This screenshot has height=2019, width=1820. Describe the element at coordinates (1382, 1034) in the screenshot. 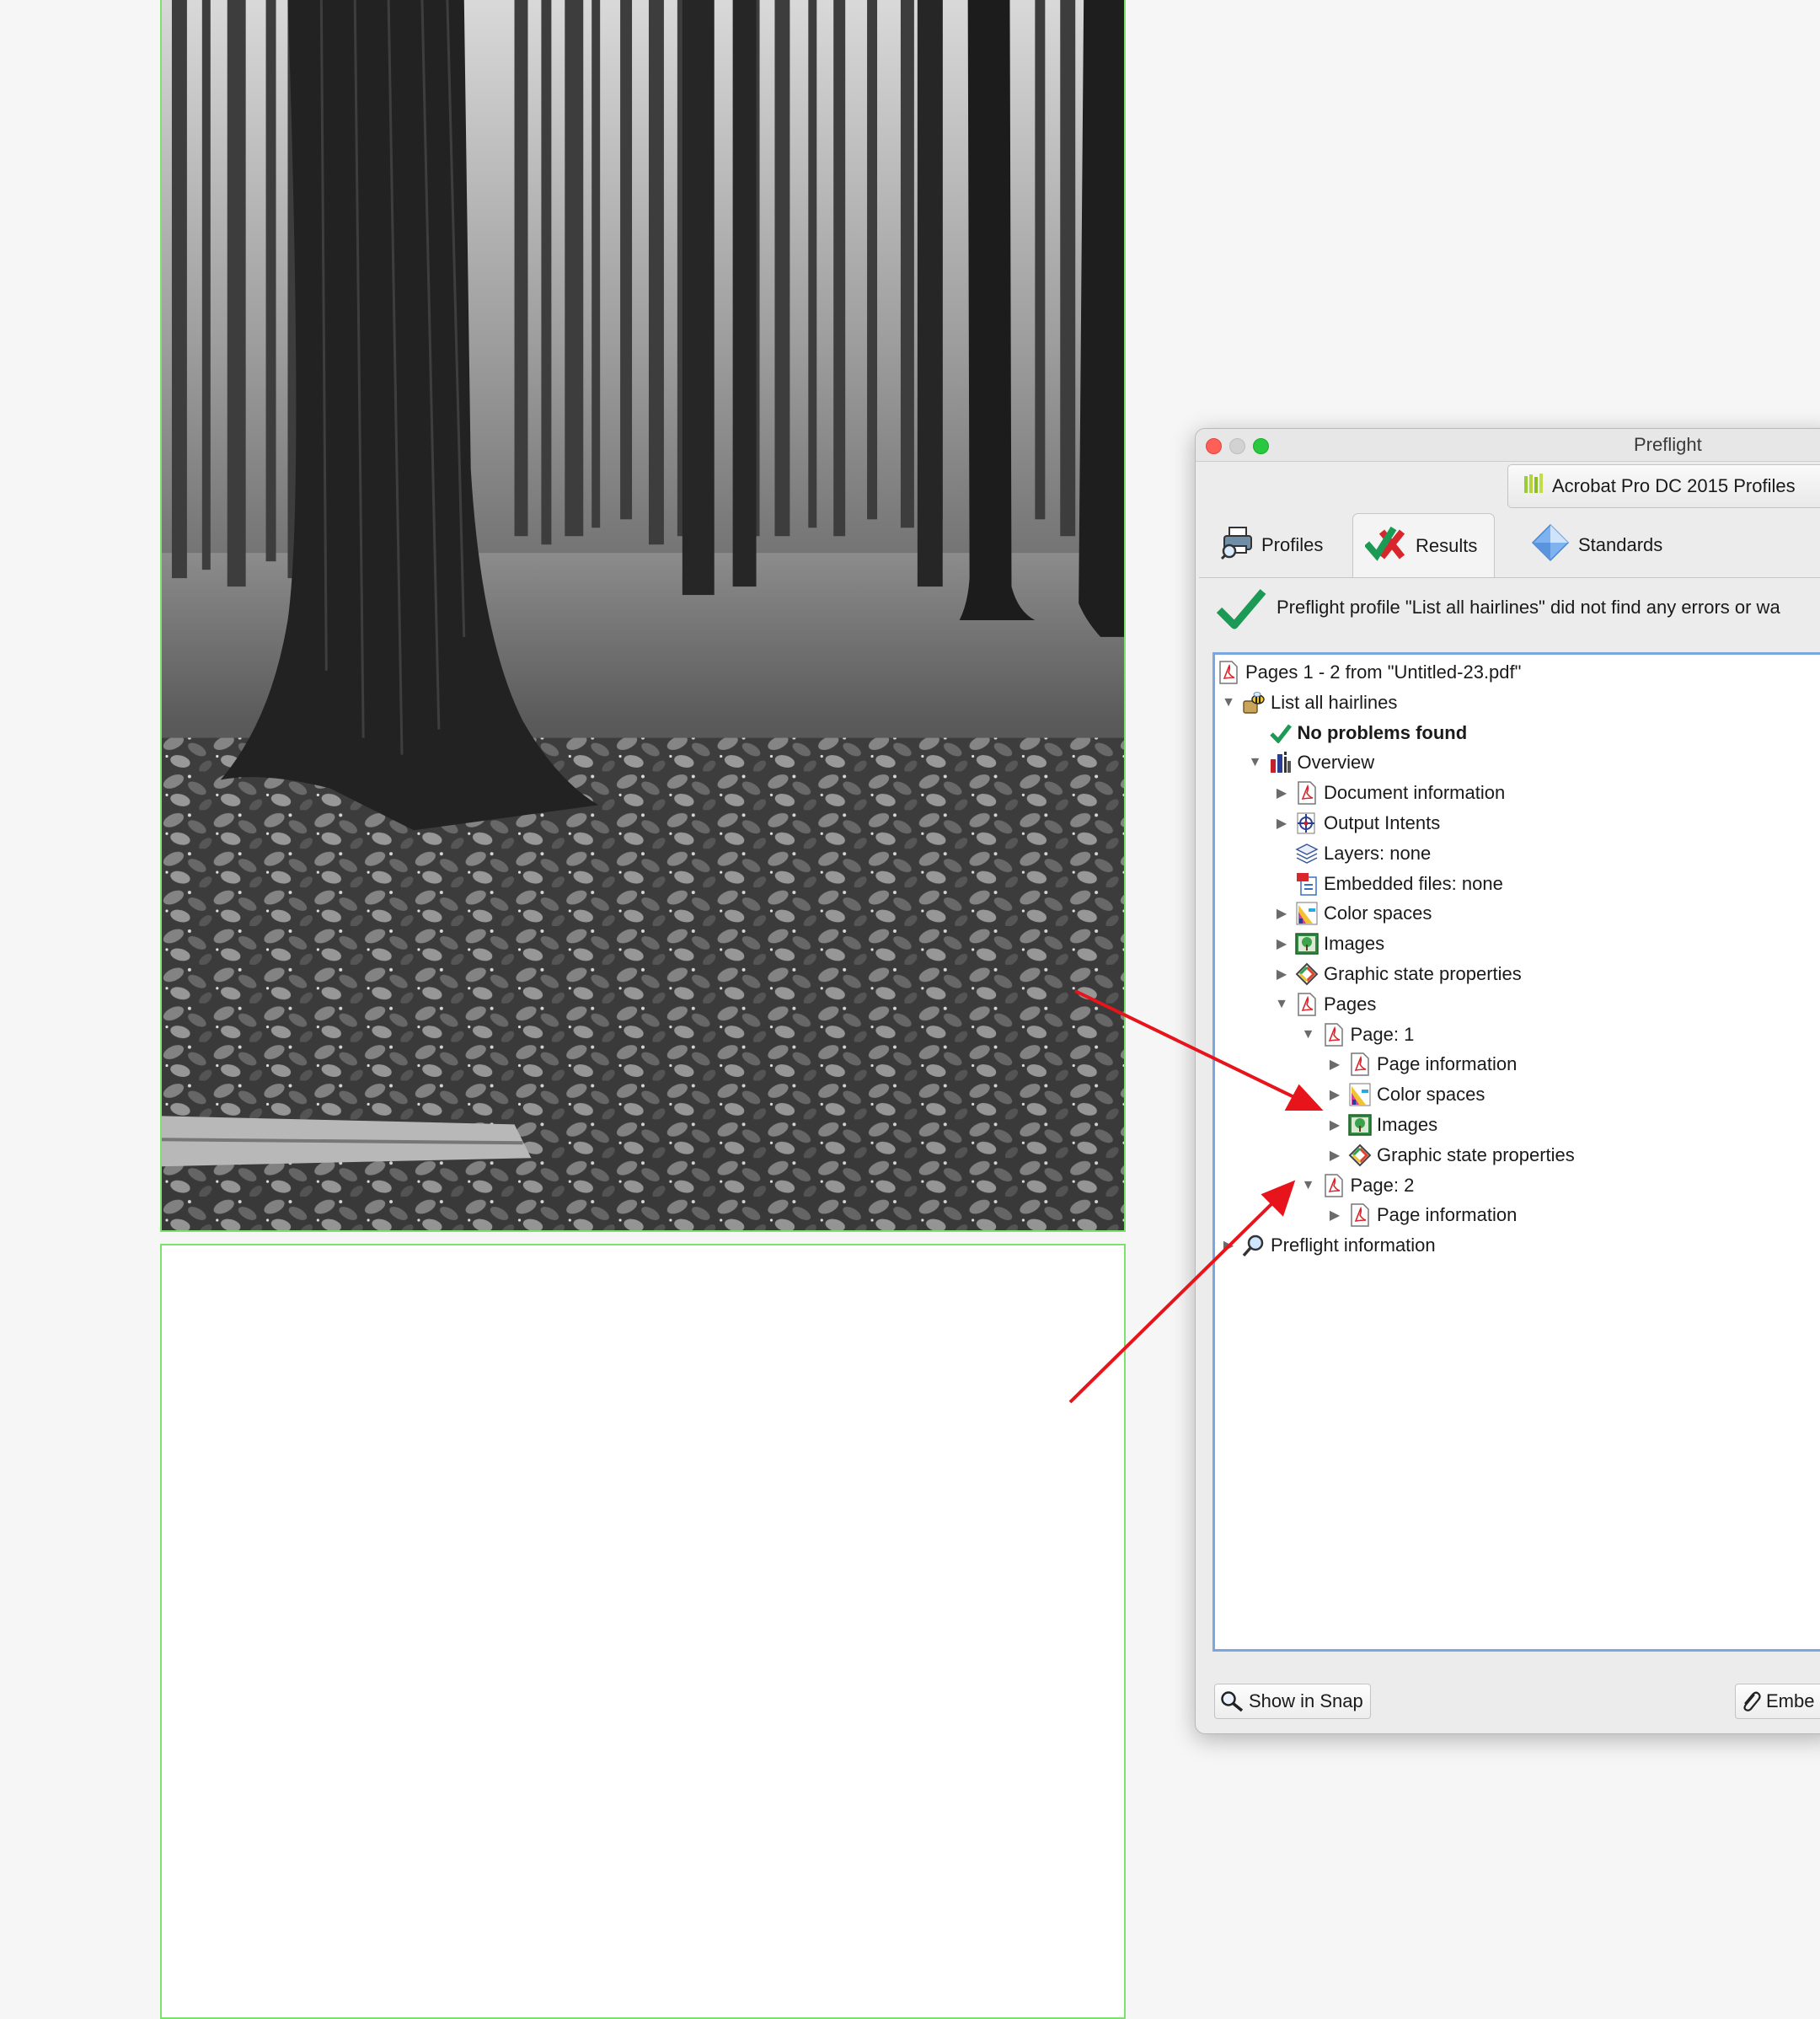

I see `tree-row-label: Page: 1` at that location.